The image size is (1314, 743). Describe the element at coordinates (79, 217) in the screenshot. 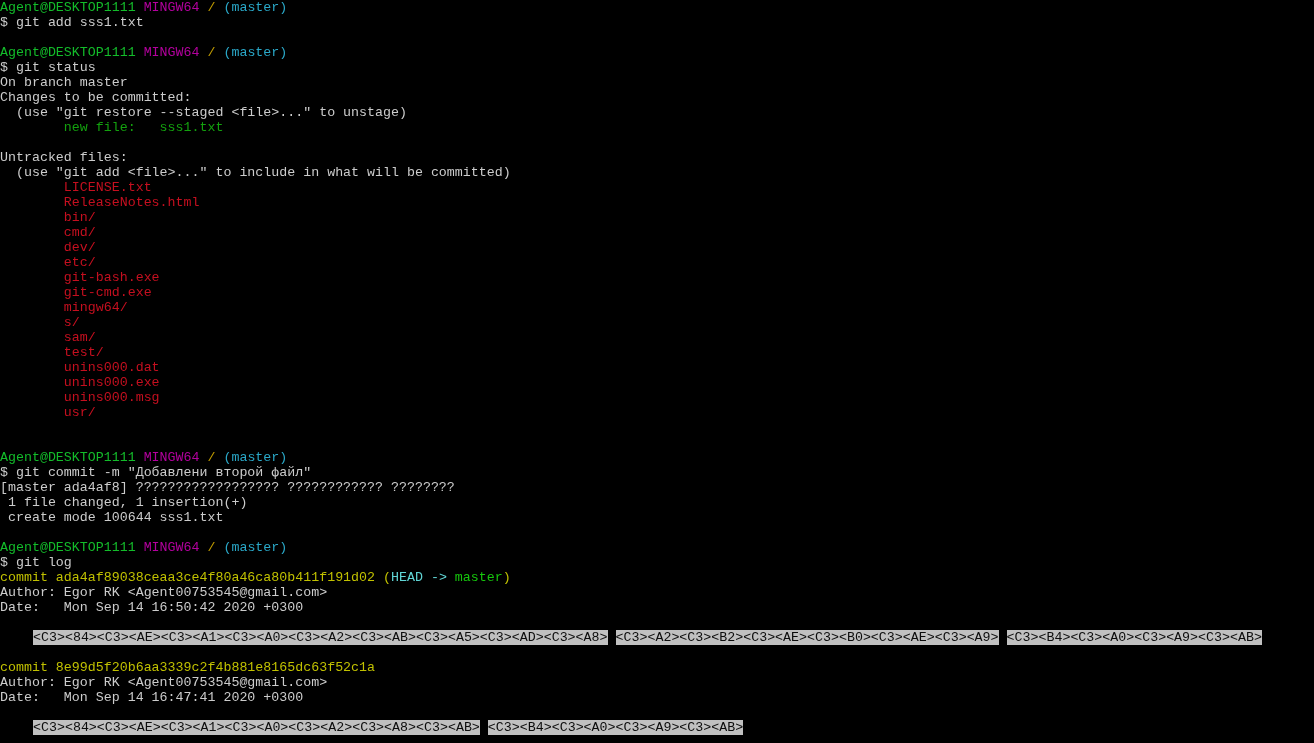

I see `untracked-file: bin/` at that location.